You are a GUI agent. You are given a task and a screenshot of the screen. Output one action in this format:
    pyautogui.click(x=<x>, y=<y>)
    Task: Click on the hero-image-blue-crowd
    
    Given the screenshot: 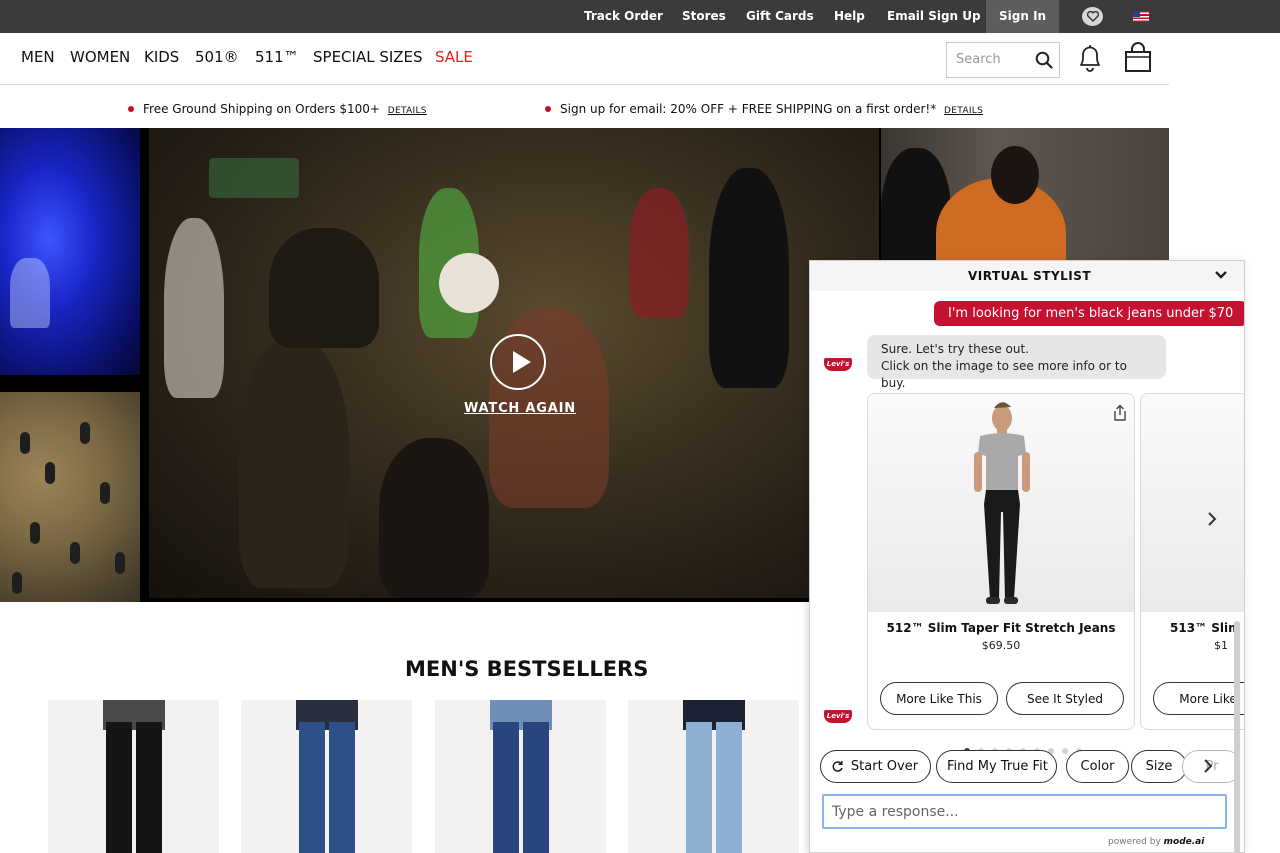 What is the action you would take?
    pyautogui.click(x=70, y=251)
    